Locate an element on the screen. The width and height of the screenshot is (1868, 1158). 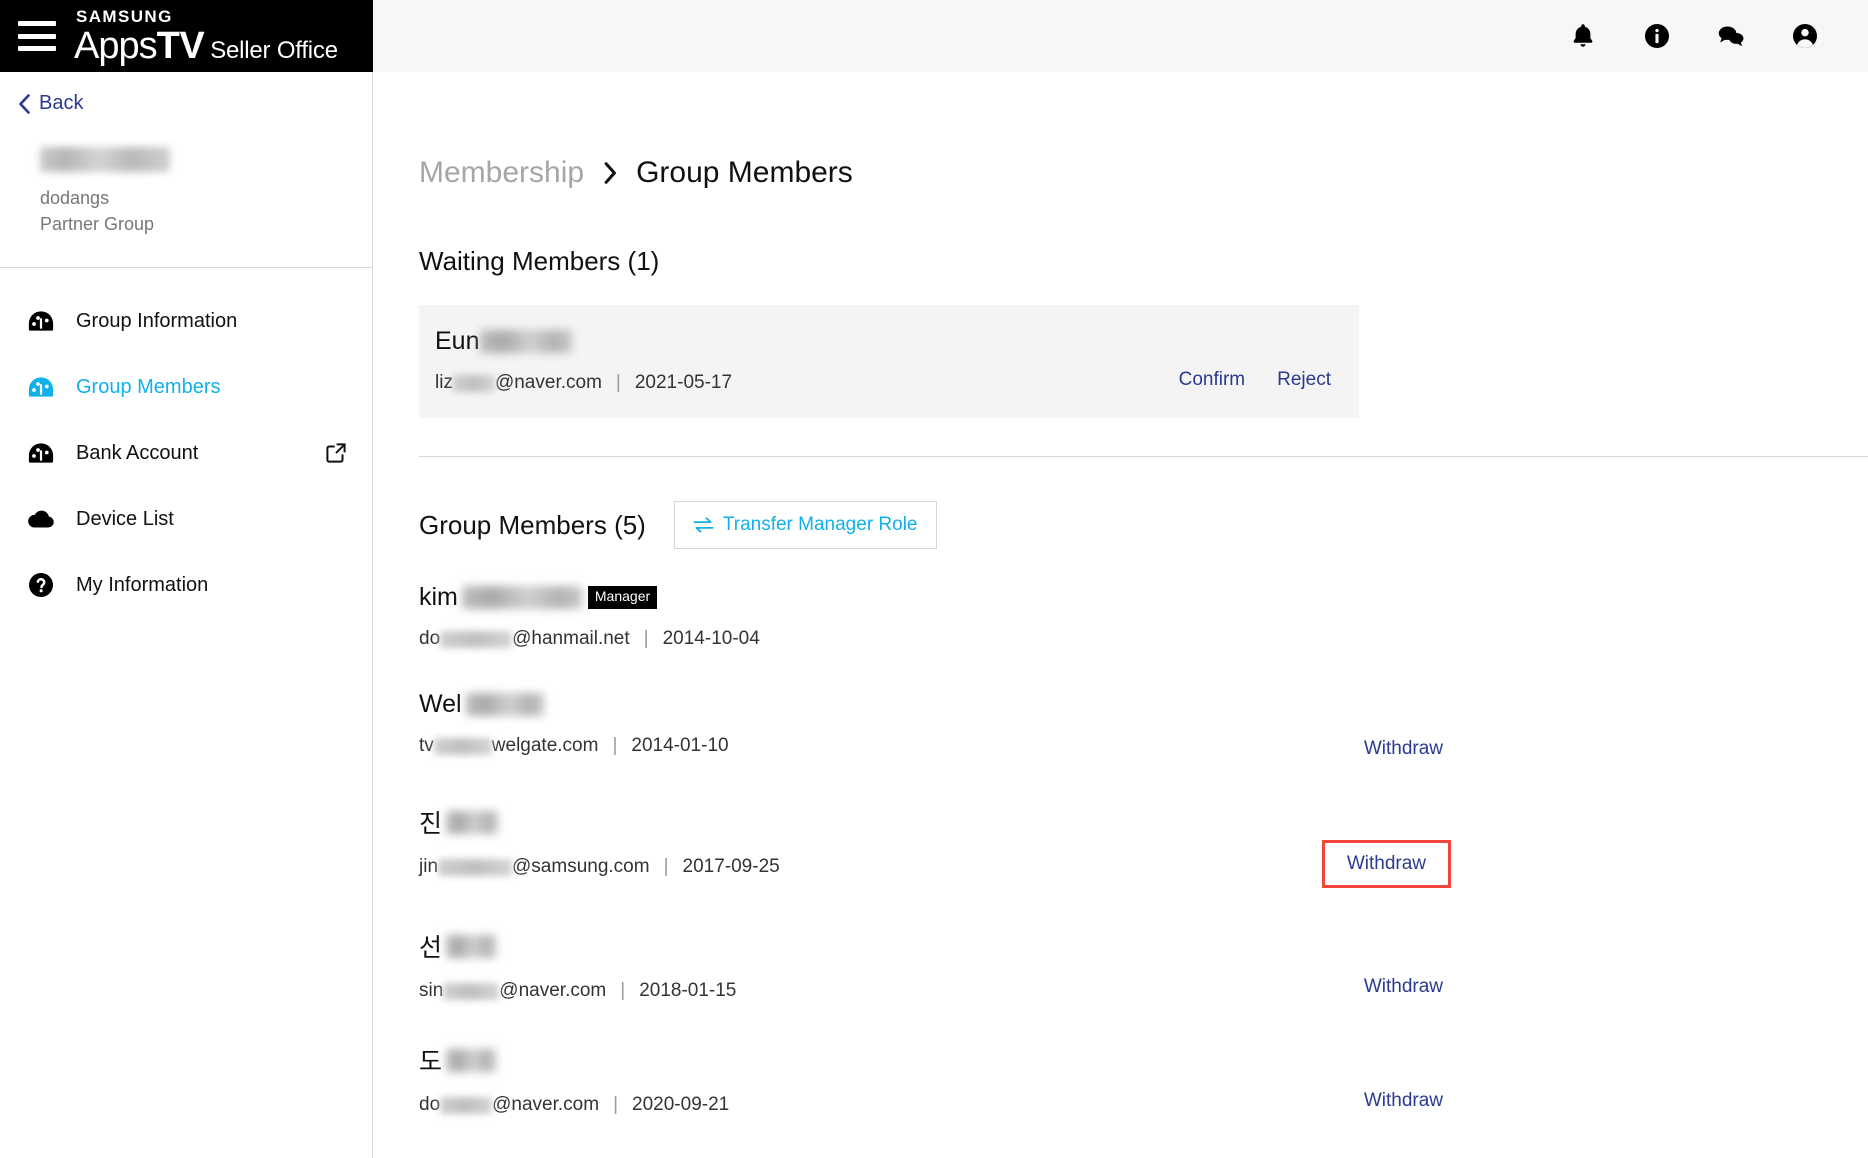
sidebar-item-device-list: Device List is located at coordinates (186, 519).